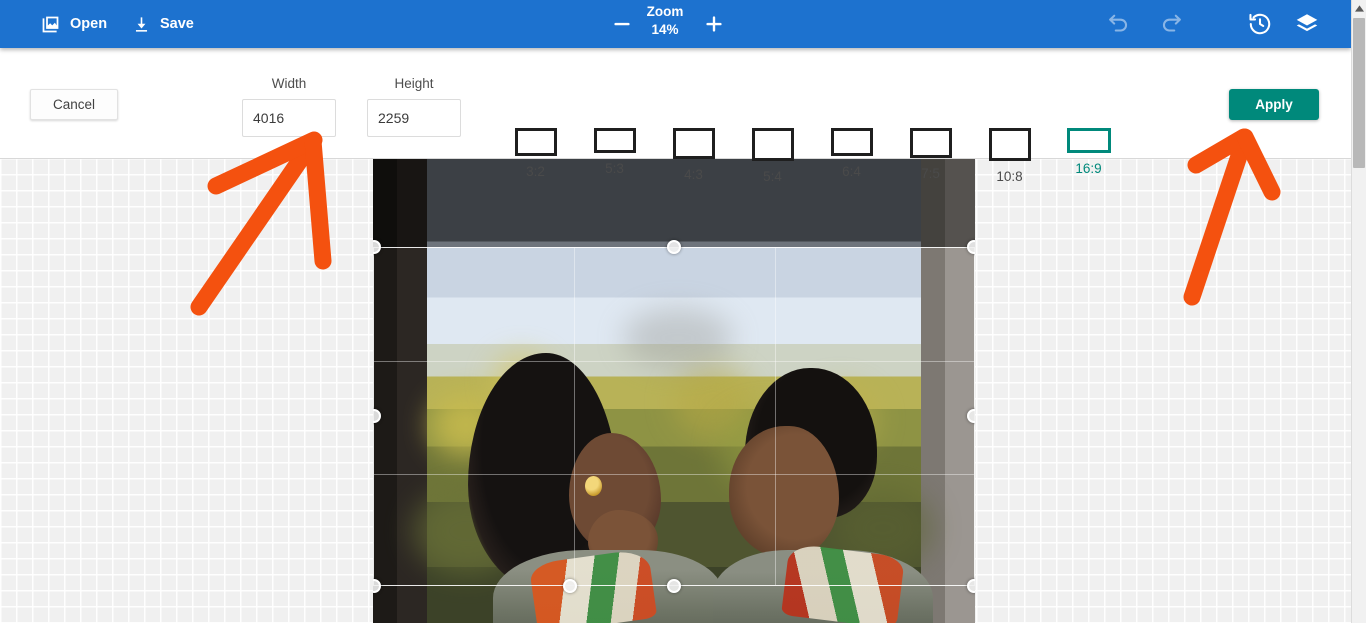 The width and height of the screenshot is (1366, 623). I want to click on aspect-ratio-label: 5:3, so click(614, 168).